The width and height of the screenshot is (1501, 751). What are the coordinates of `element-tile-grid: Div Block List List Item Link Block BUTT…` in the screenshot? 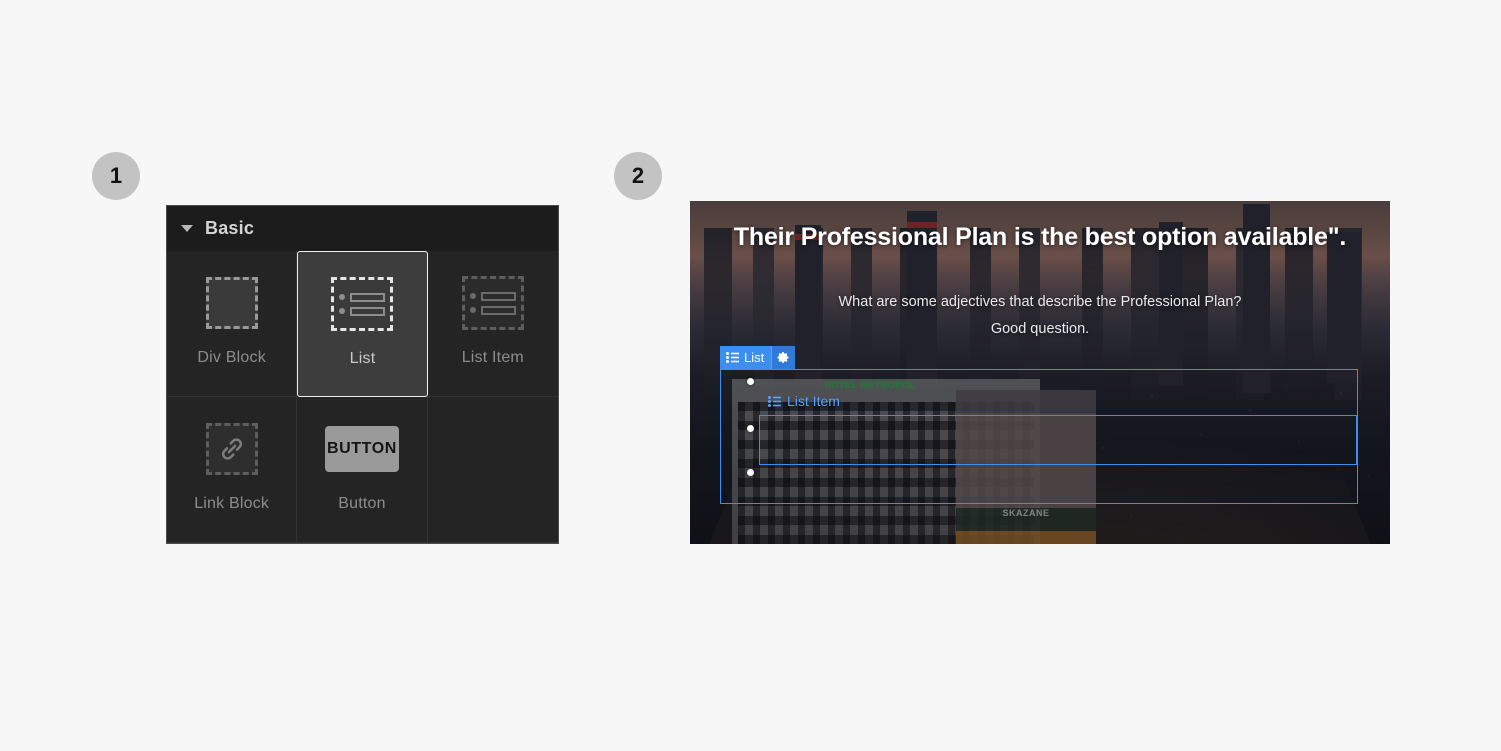 It's located at (362, 397).